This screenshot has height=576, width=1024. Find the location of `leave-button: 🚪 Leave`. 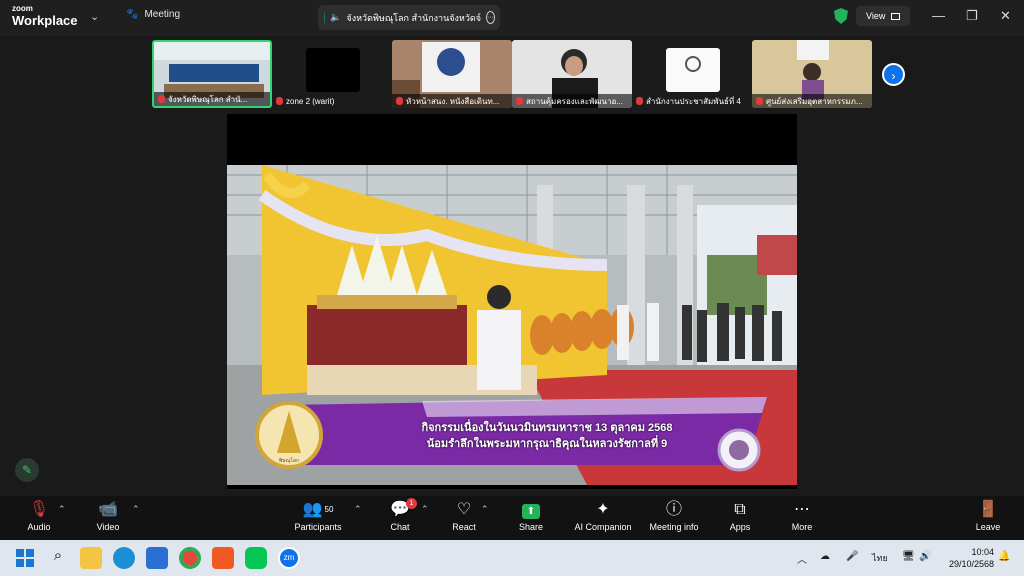

leave-button: 🚪 Leave is located at coordinates (988, 516).